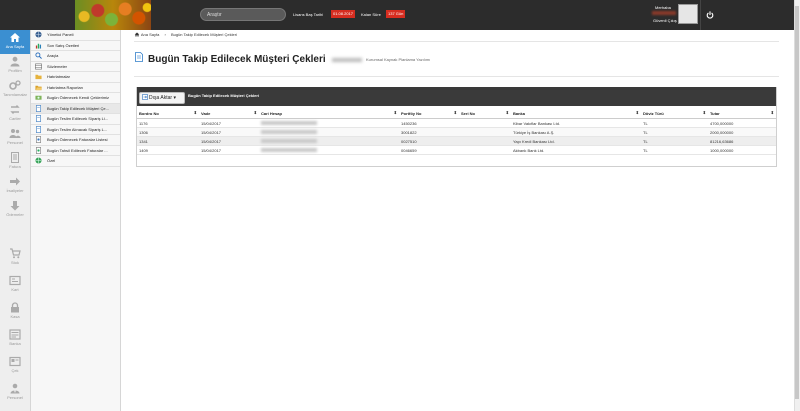 This screenshot has height=411, width=800. What do you see at coordinates (797, 202) in the screenshot?
I see `scrollbar-thumb` at bounding box center [797, 202].